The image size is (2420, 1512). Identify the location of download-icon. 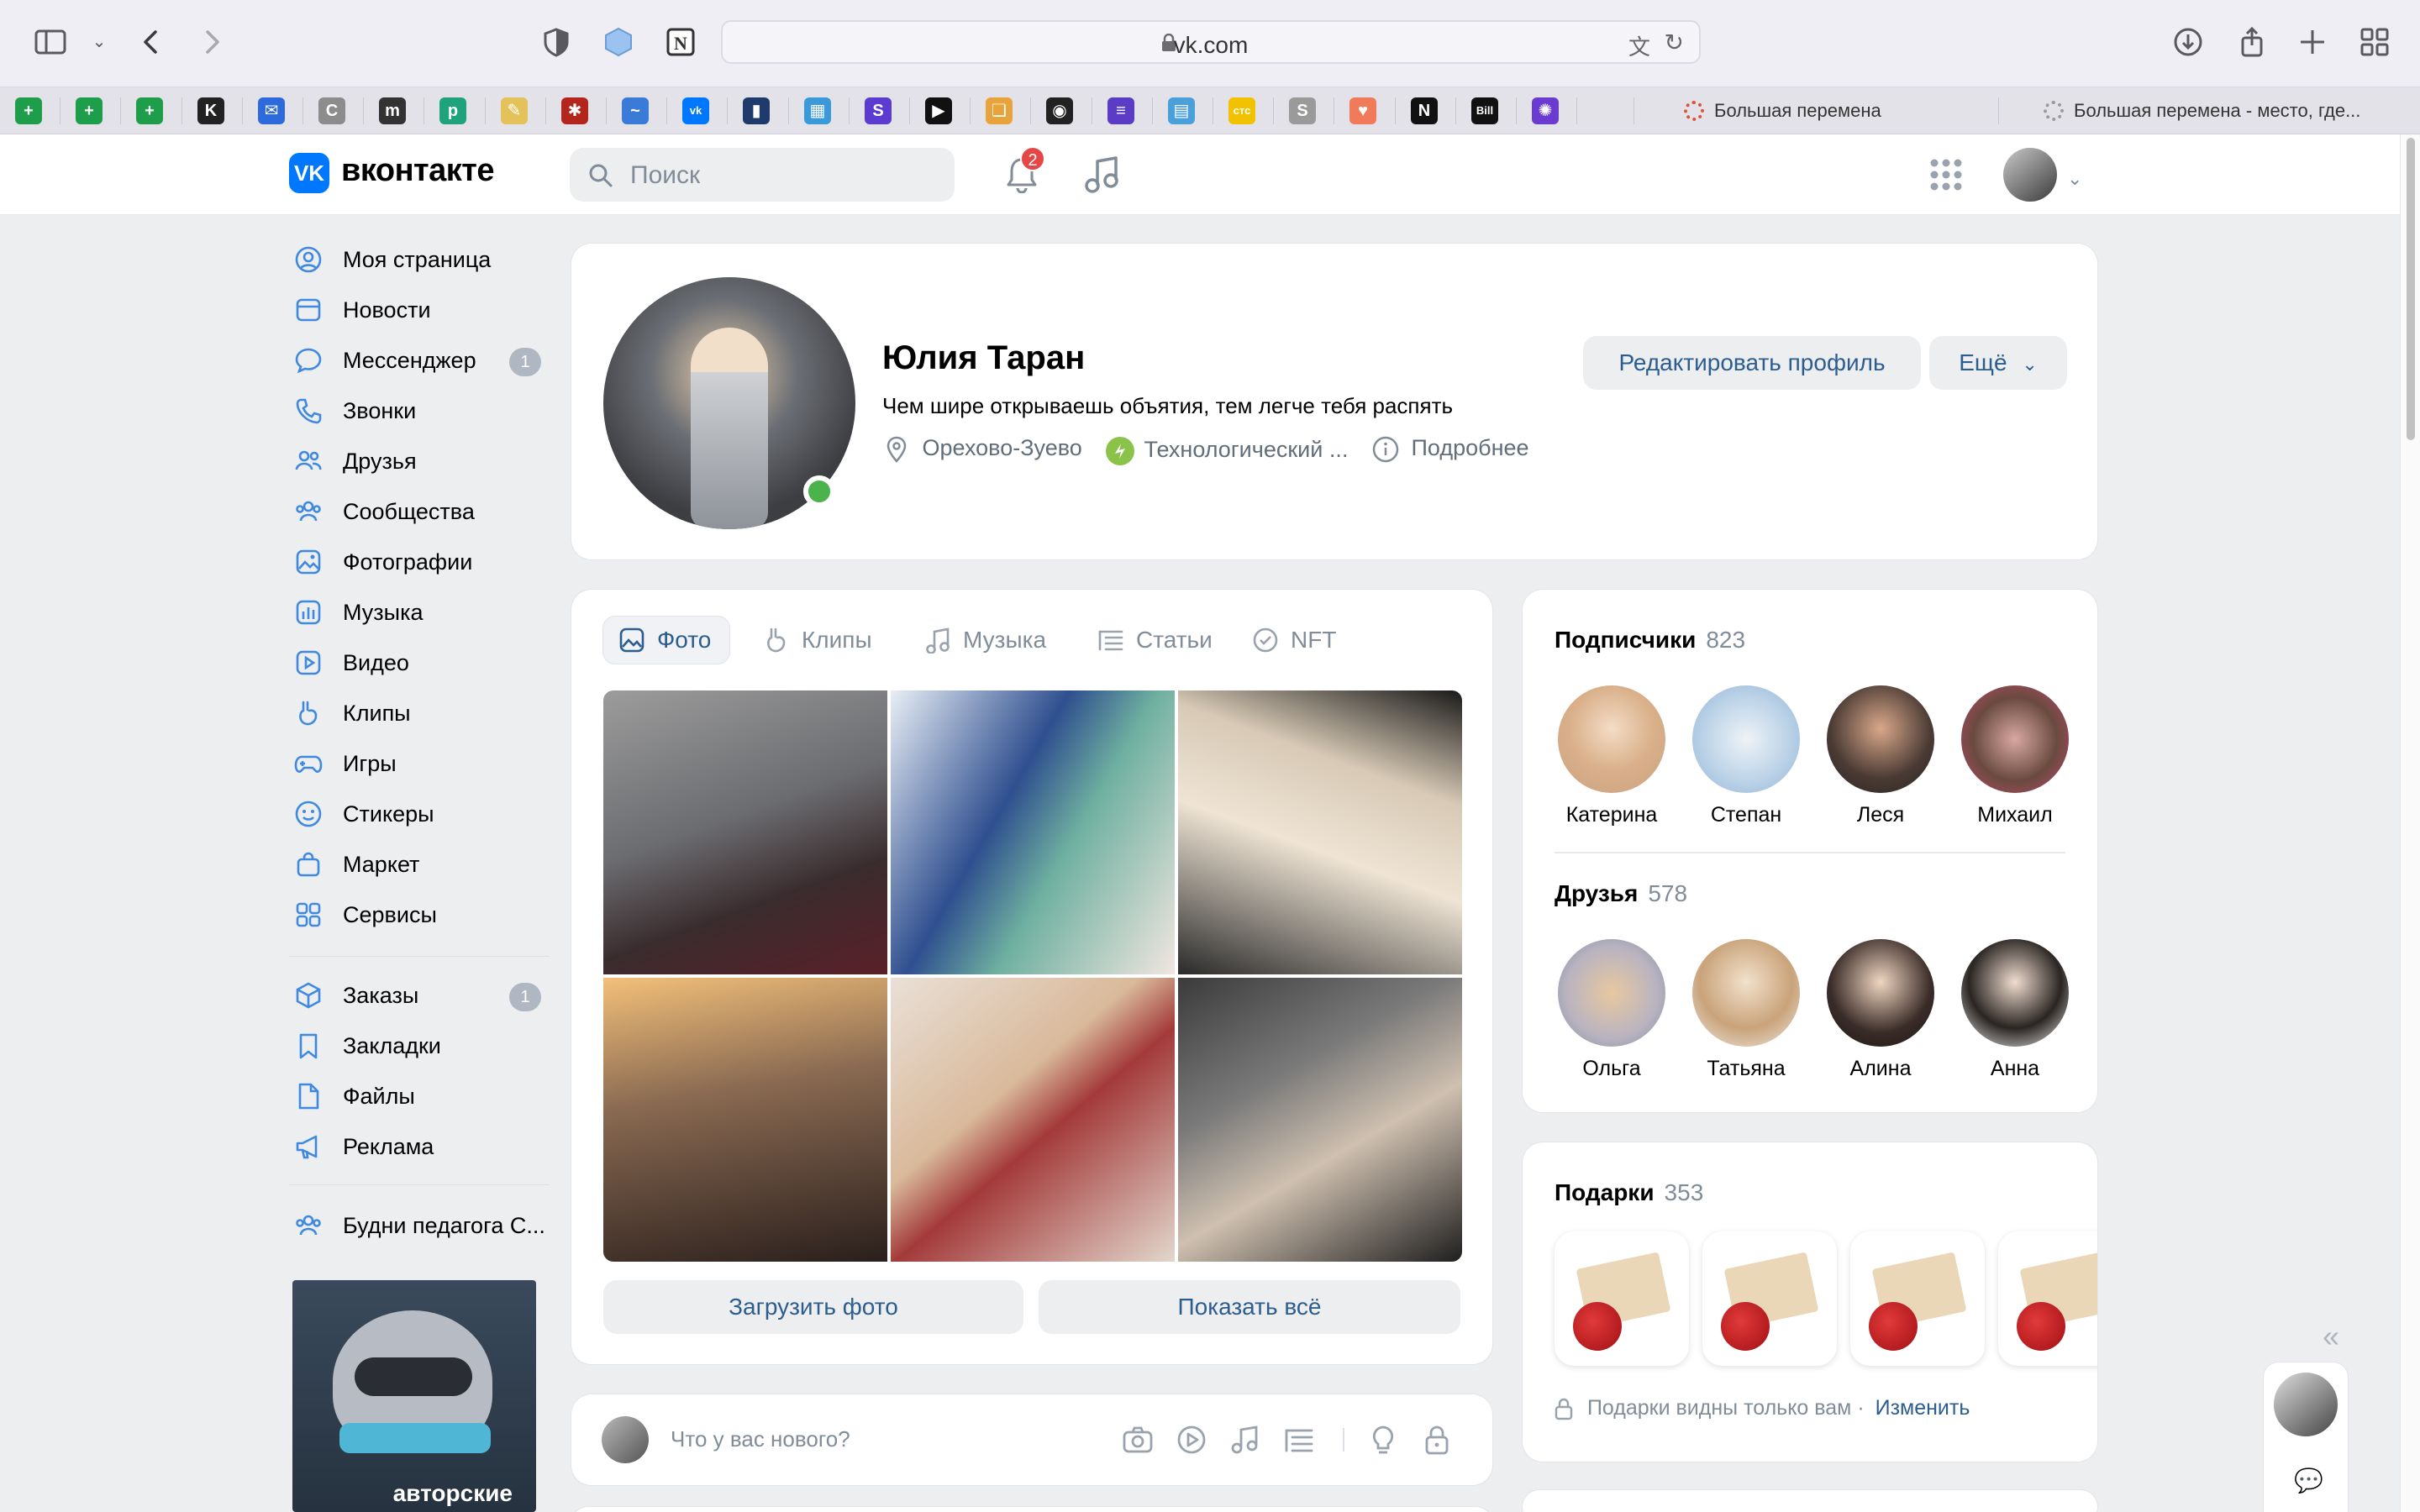
(2188, 42).